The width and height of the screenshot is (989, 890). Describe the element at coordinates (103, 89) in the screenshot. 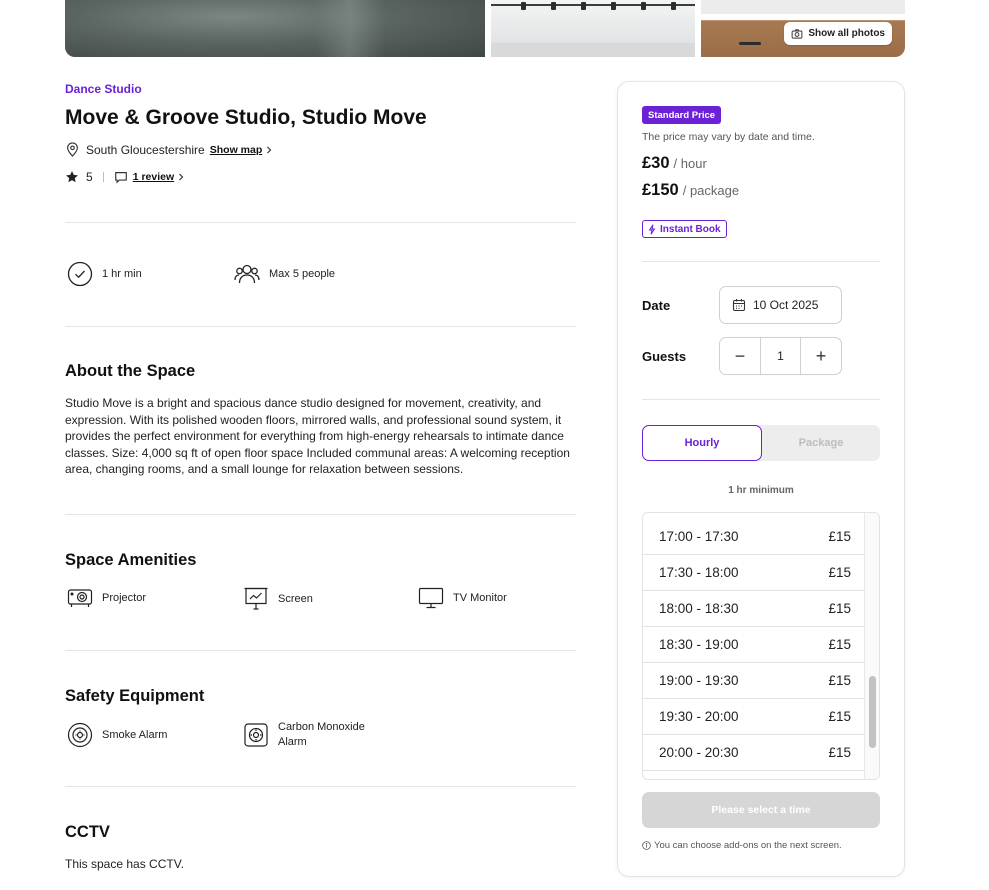

I see `category-label: Dance Studio` at that location.